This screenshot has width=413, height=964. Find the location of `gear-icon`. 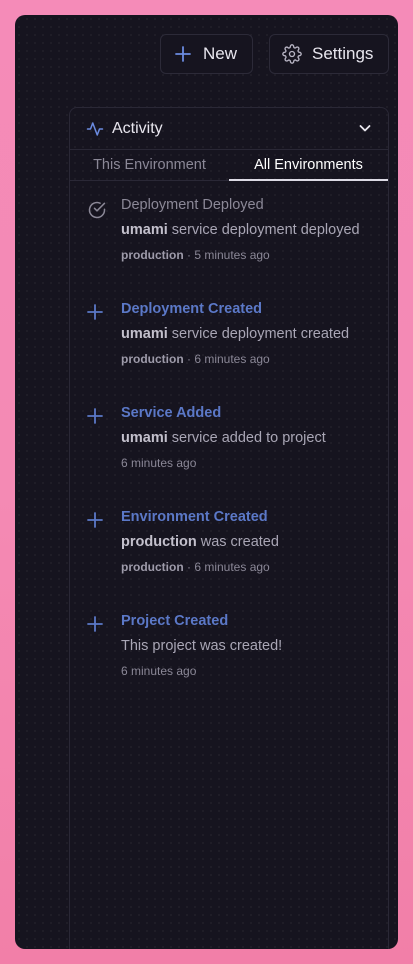

gear-icon is located at coordinates (292, 54).